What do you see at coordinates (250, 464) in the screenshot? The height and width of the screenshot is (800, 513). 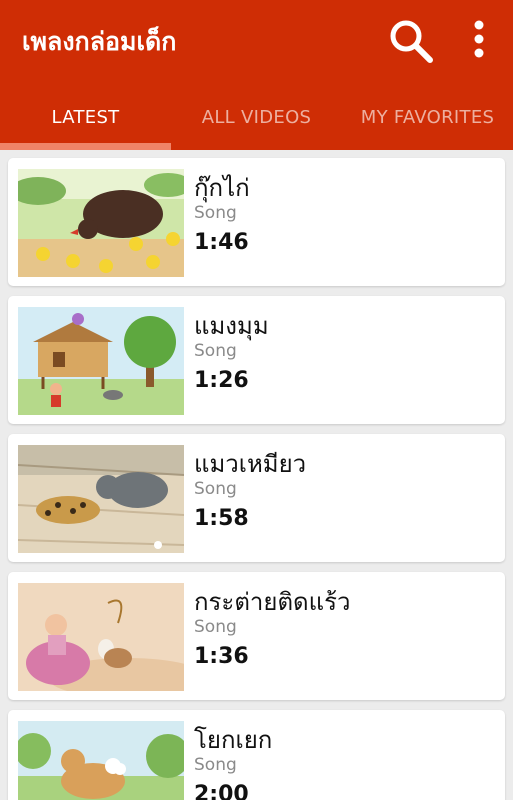 I see `video-title: แมวเหมียว` at bounding box center [250, 464].